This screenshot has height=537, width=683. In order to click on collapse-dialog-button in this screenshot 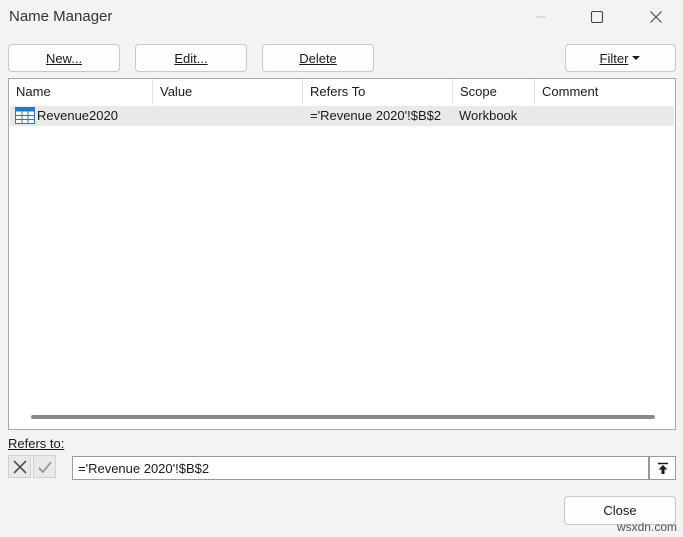, I will do `click(662, 468)`.